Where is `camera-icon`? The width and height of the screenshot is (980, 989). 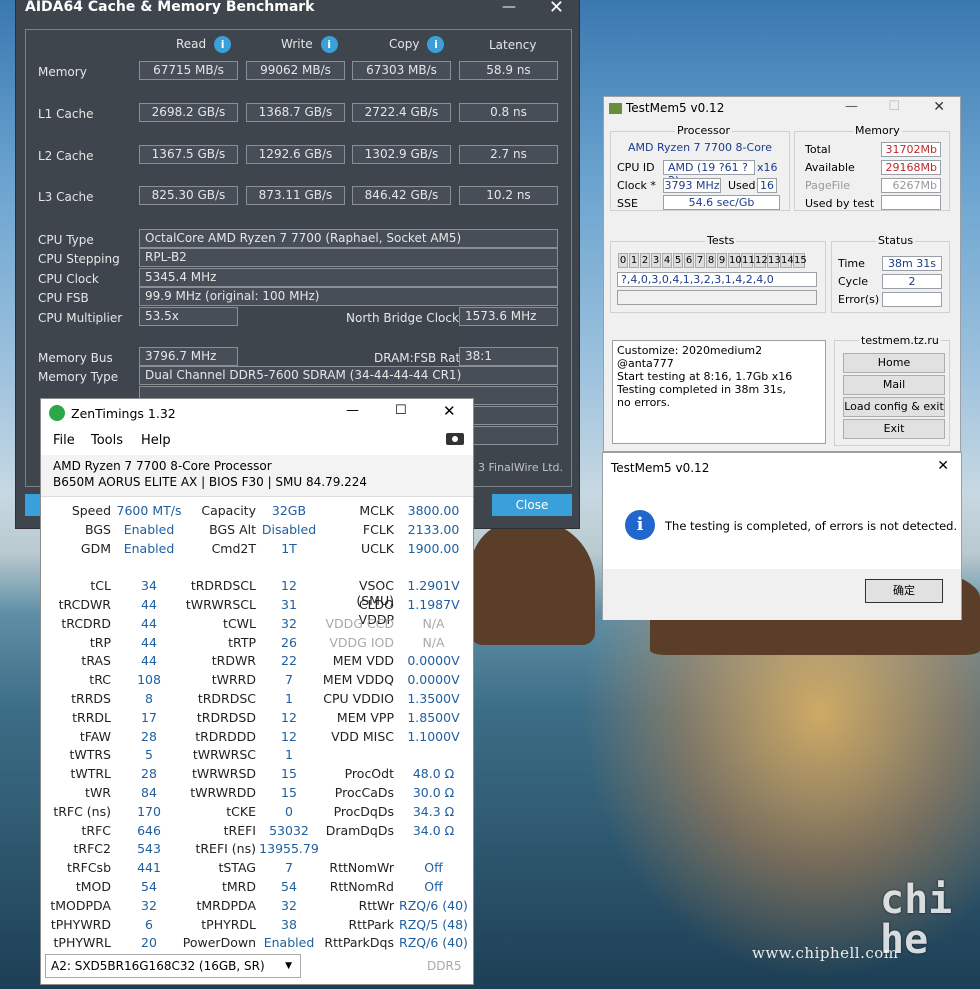
camera-icon is located at coordinates (455, 439).